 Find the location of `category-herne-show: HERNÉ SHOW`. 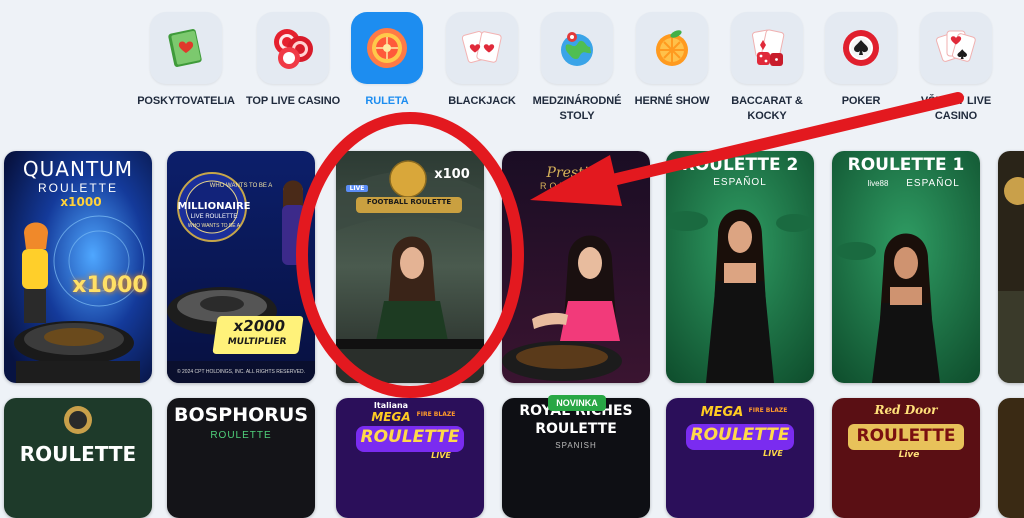

category-herne-show: HERNÉ SHOW is located at coordinates (672, 60).